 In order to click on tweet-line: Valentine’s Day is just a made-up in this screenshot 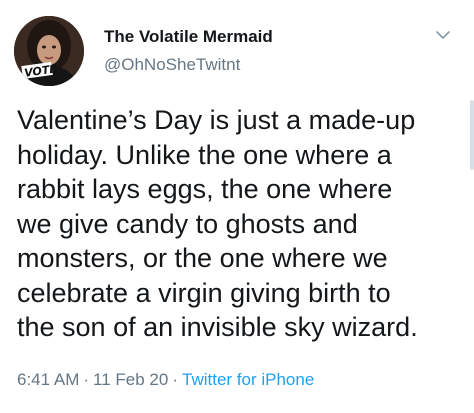, I will do `click(216, 120)`.